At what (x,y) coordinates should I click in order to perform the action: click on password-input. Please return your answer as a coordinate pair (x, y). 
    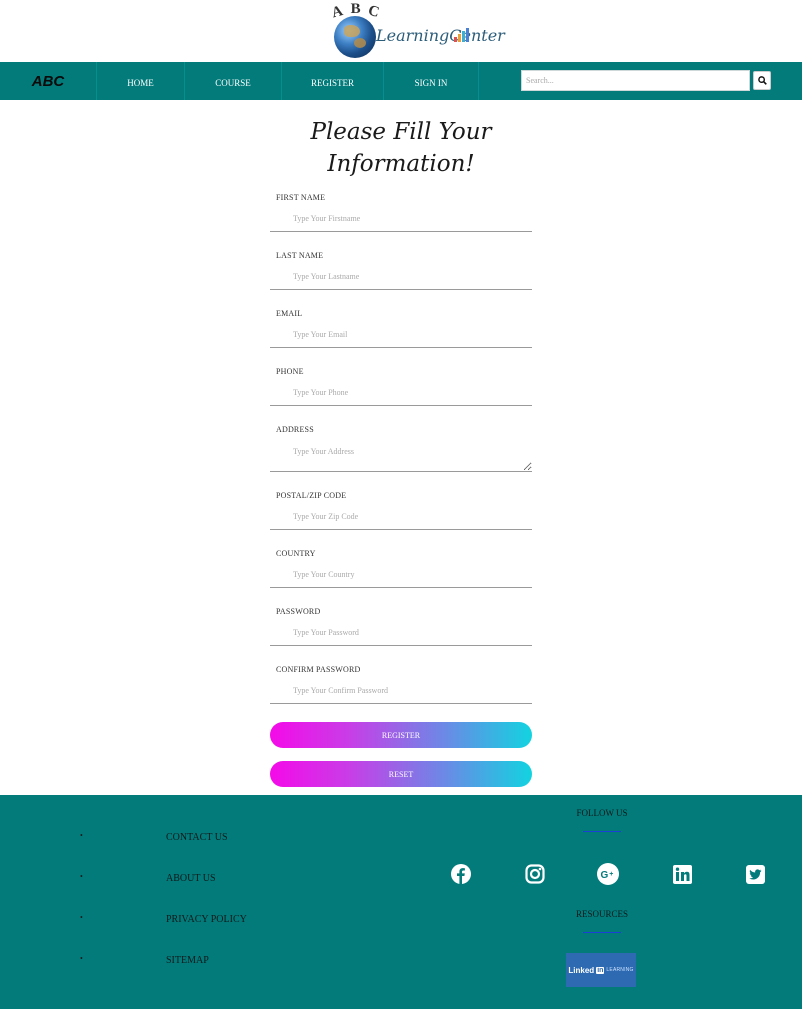
    Looking at the image, I should click on (401, 633).